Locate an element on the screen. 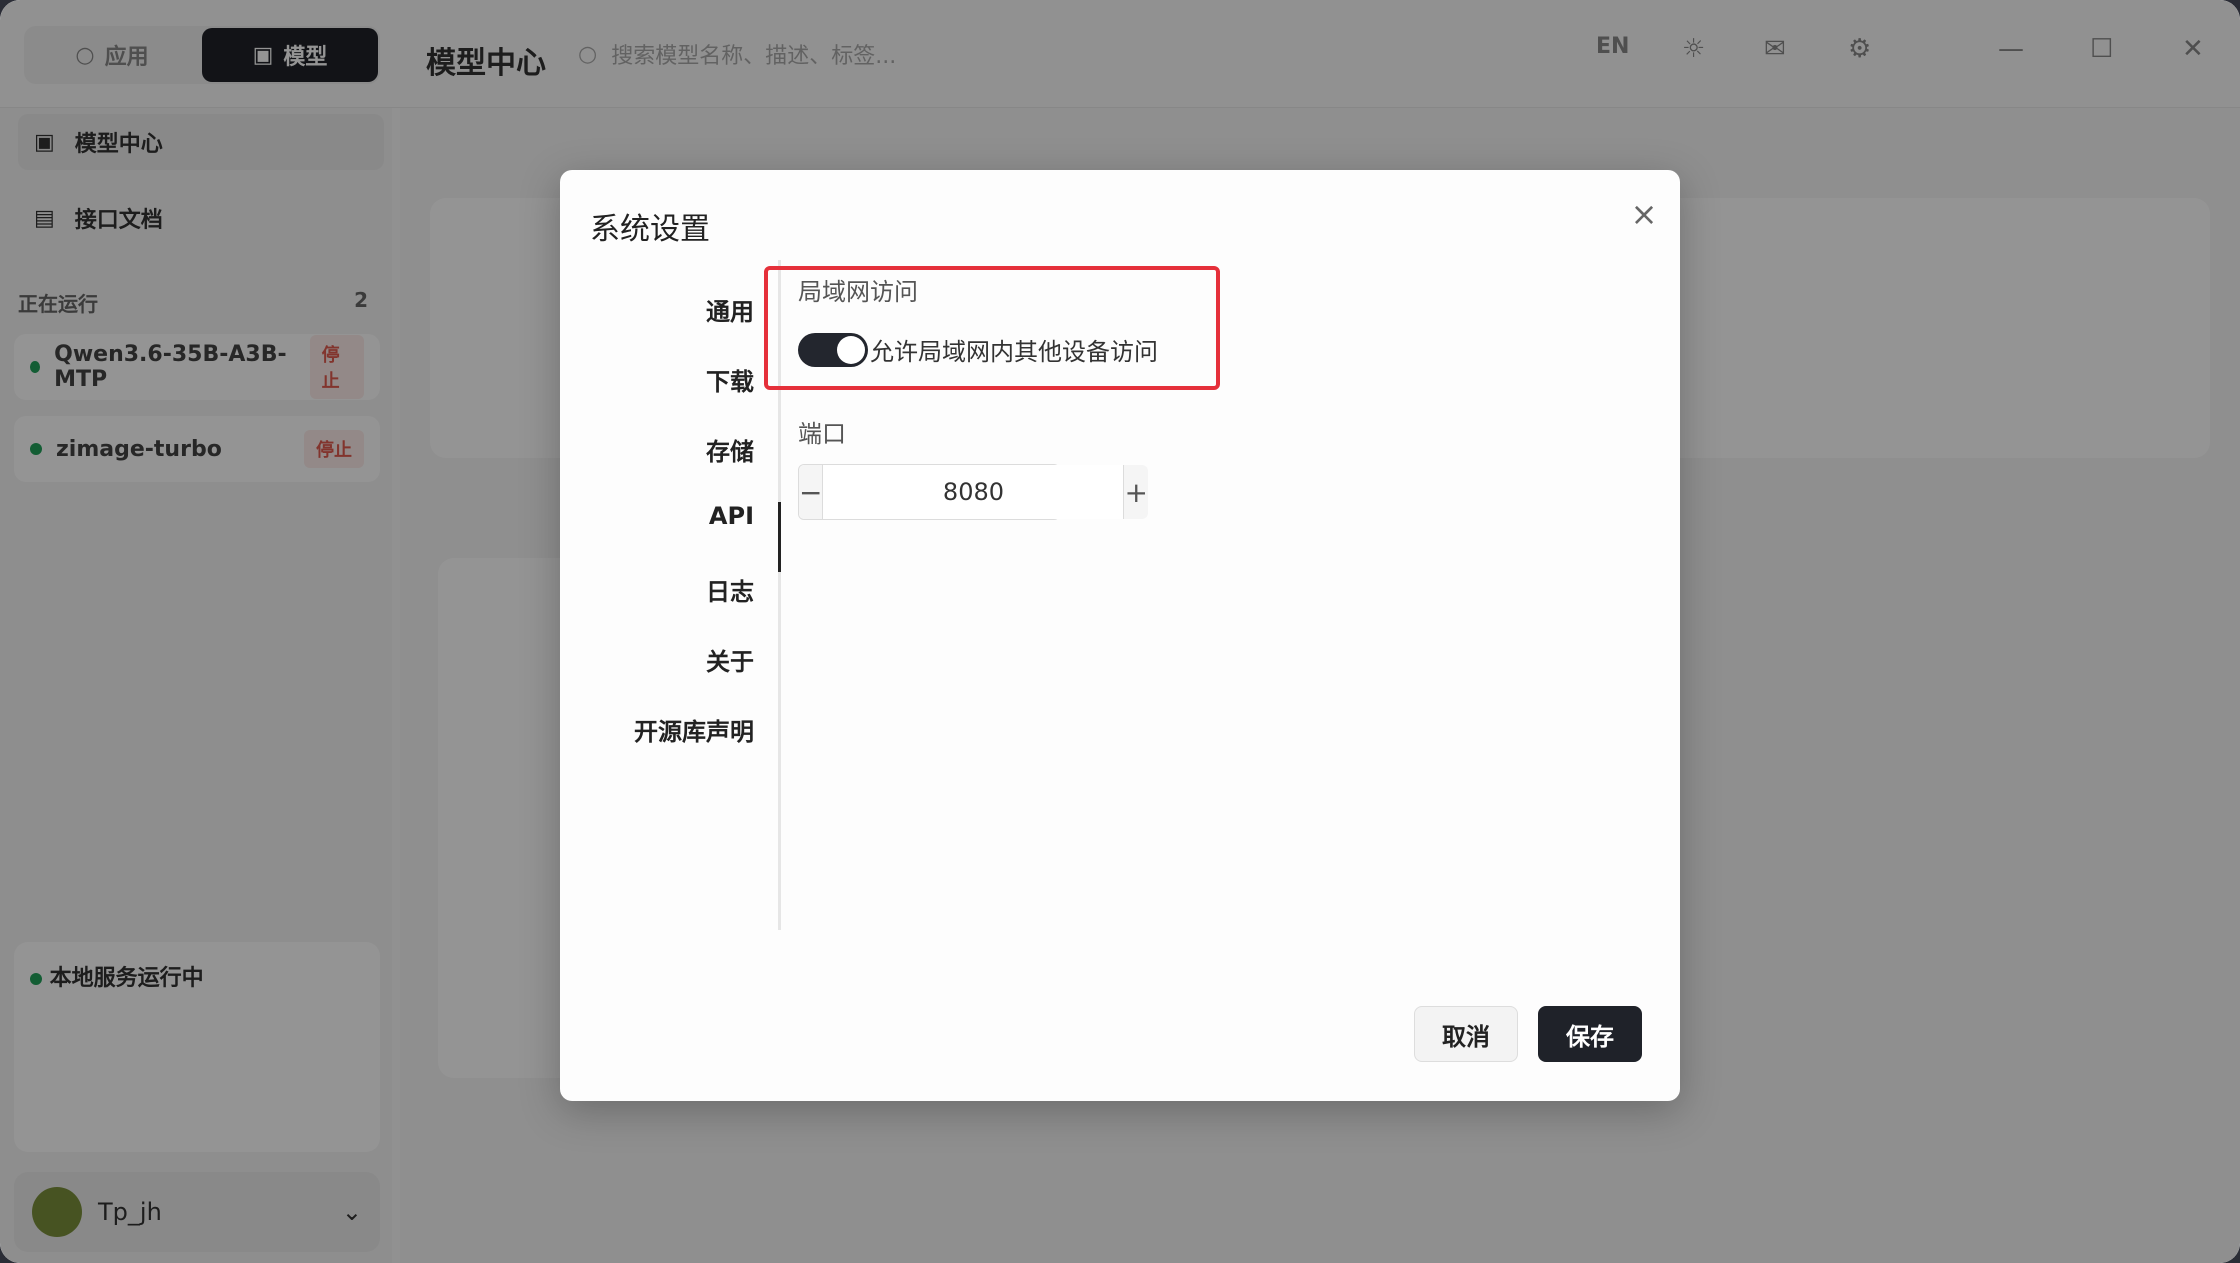  close-icon: × is located at coordinates (1644, 214).